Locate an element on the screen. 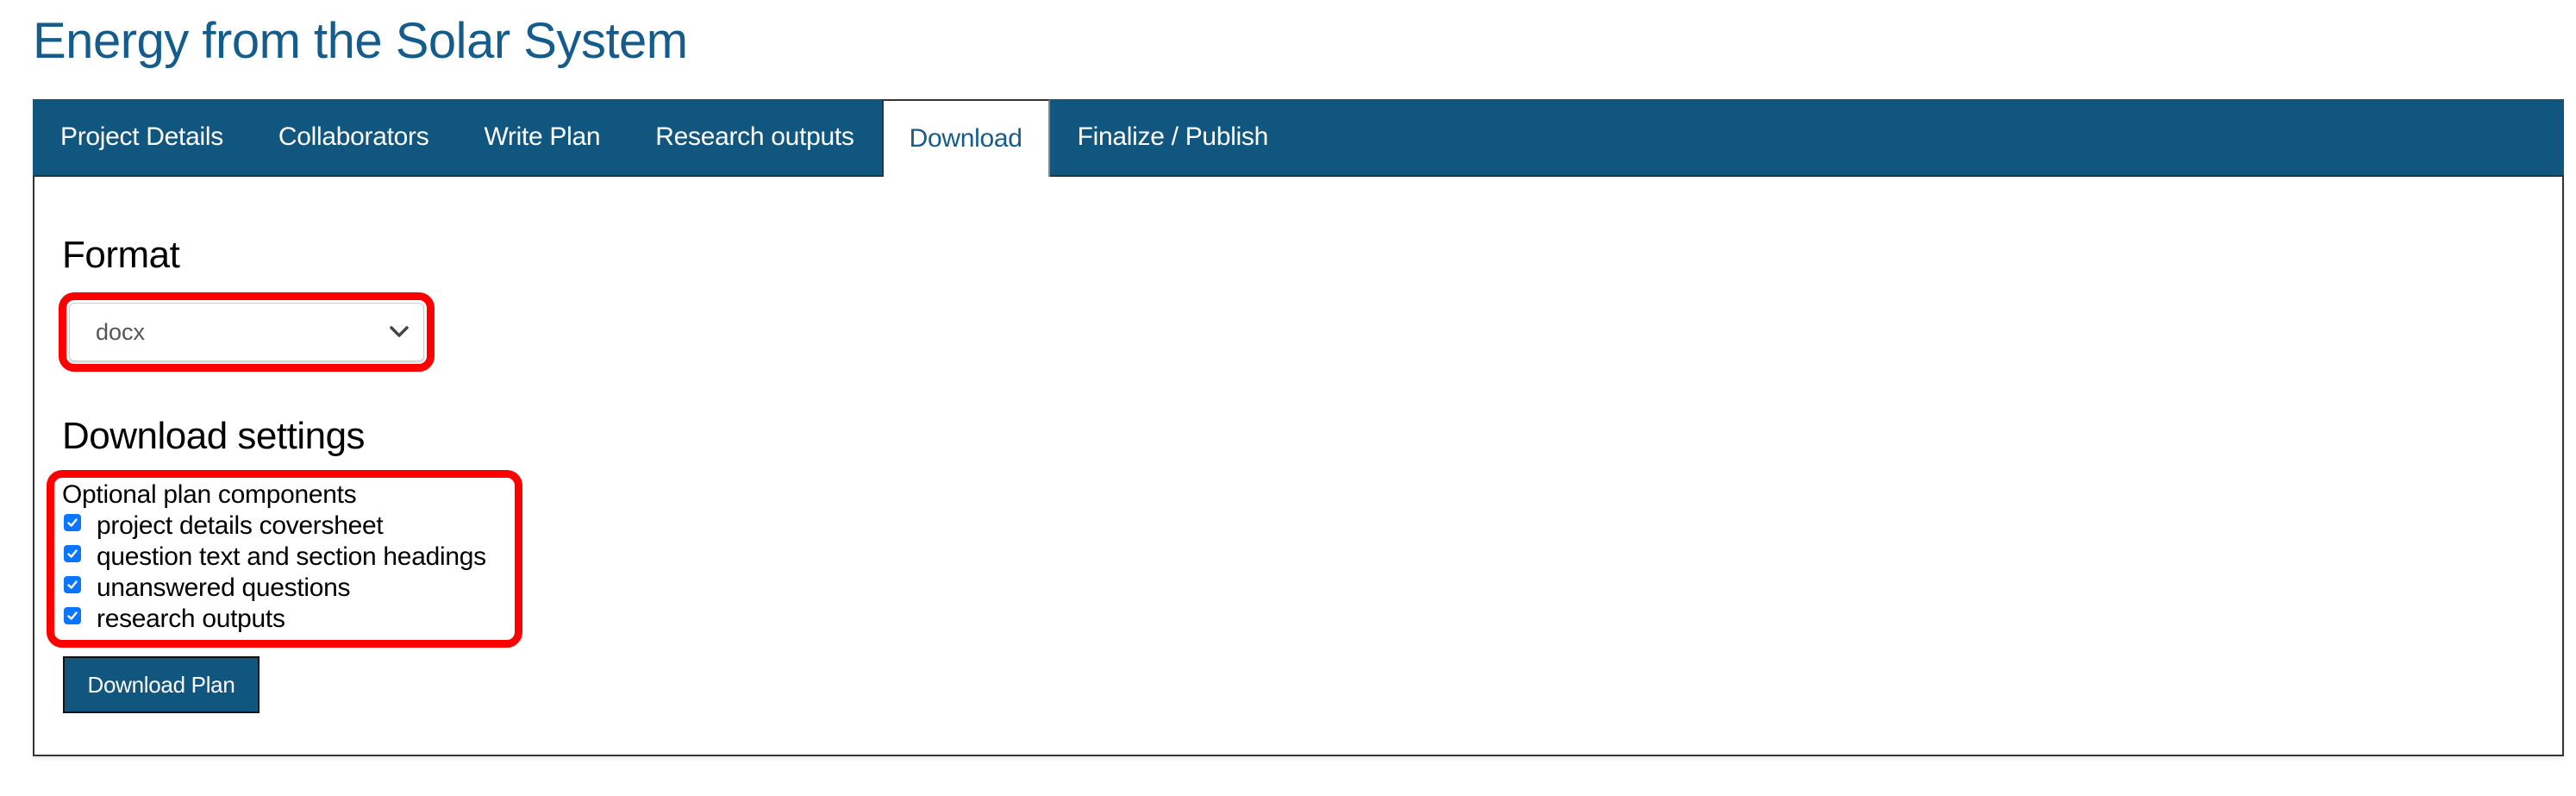 The image size is (2576, 796). option-unanswered: unanswered questions is located at coordinates (274, 589).